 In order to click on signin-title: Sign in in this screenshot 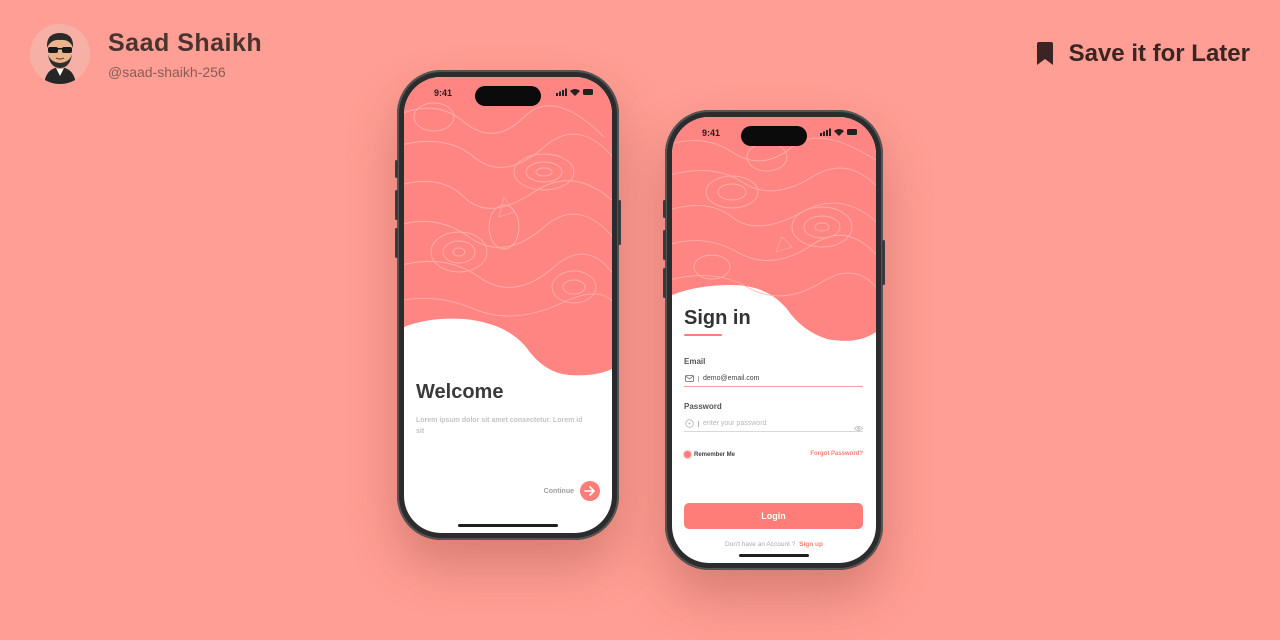, I will do `click(717, 318)`.